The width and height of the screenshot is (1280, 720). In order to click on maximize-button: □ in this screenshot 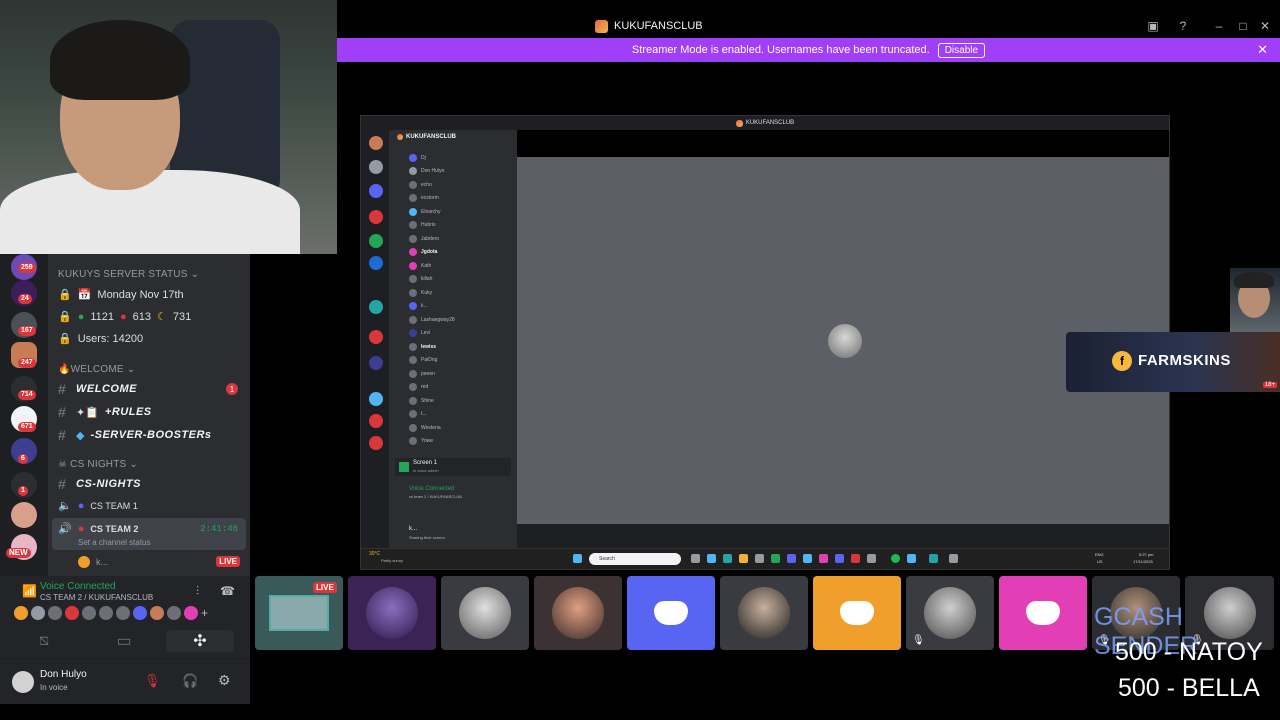, I will do `click(1243, 26)`.